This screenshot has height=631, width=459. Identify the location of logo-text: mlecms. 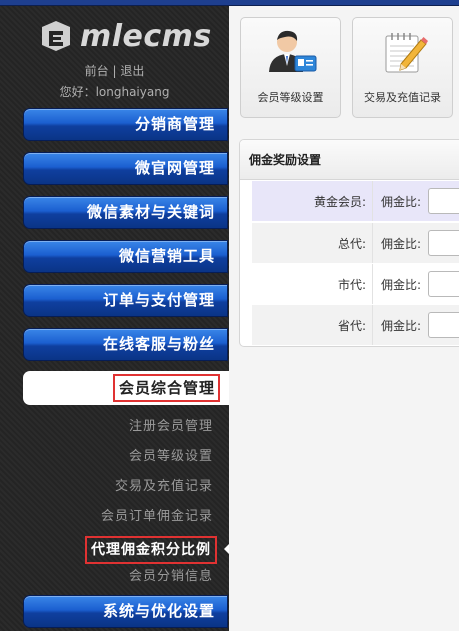
(146, 36).